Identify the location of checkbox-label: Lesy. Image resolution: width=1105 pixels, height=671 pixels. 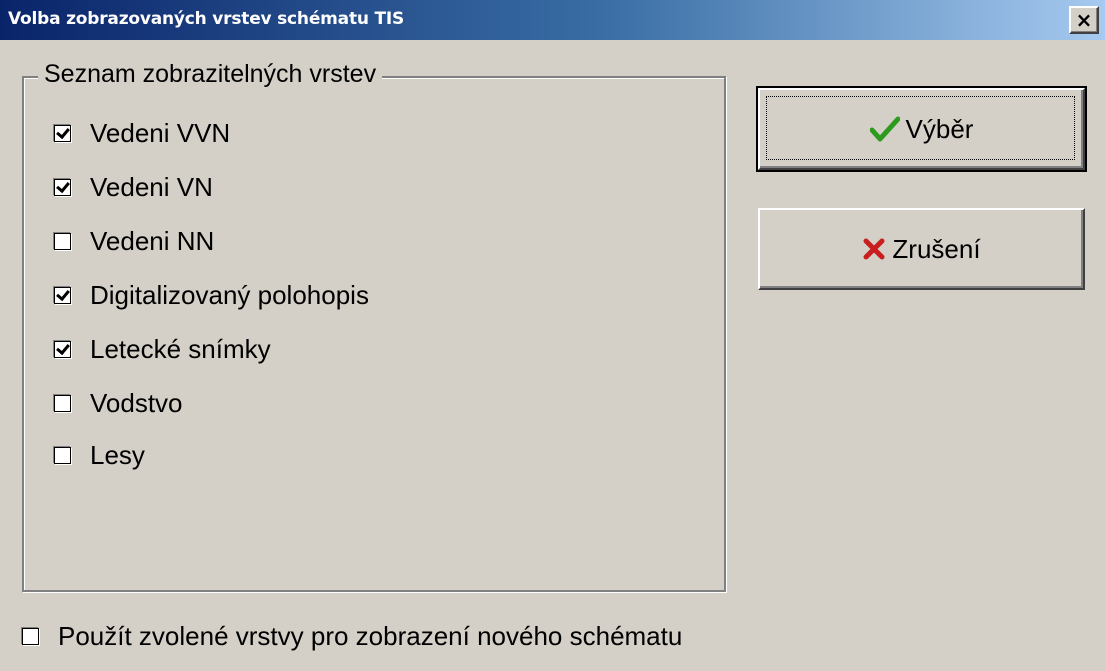
(117, 454).